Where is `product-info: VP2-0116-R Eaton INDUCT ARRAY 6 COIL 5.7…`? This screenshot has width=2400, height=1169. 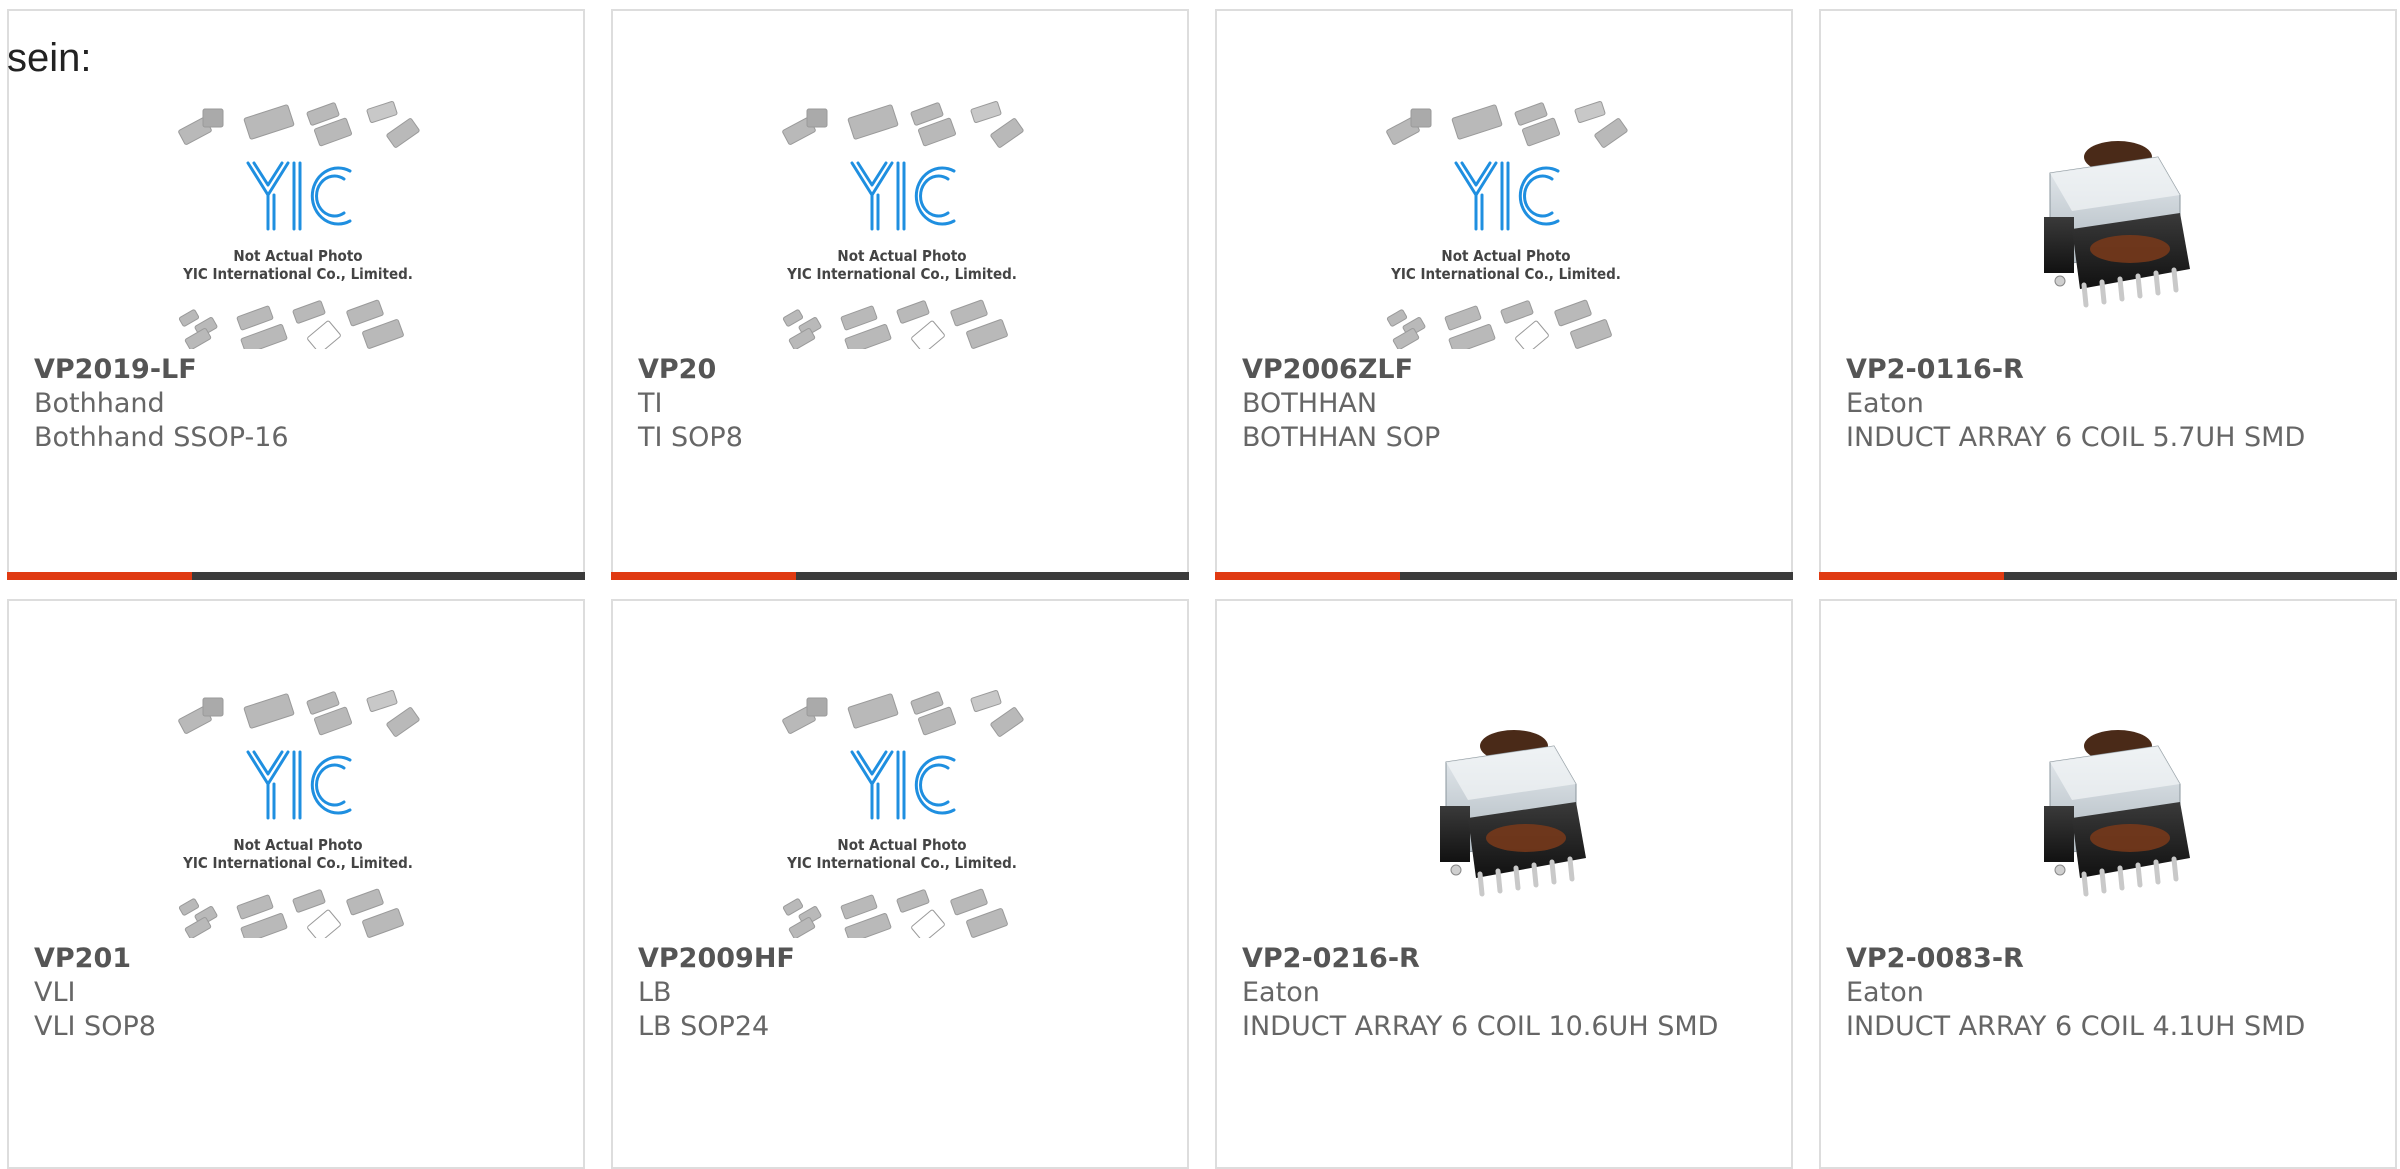
product-info: VP2-0116-R Eaton INDUCT ARRAY 6 COIL 5.7… is located at coordinates (2106, 404).